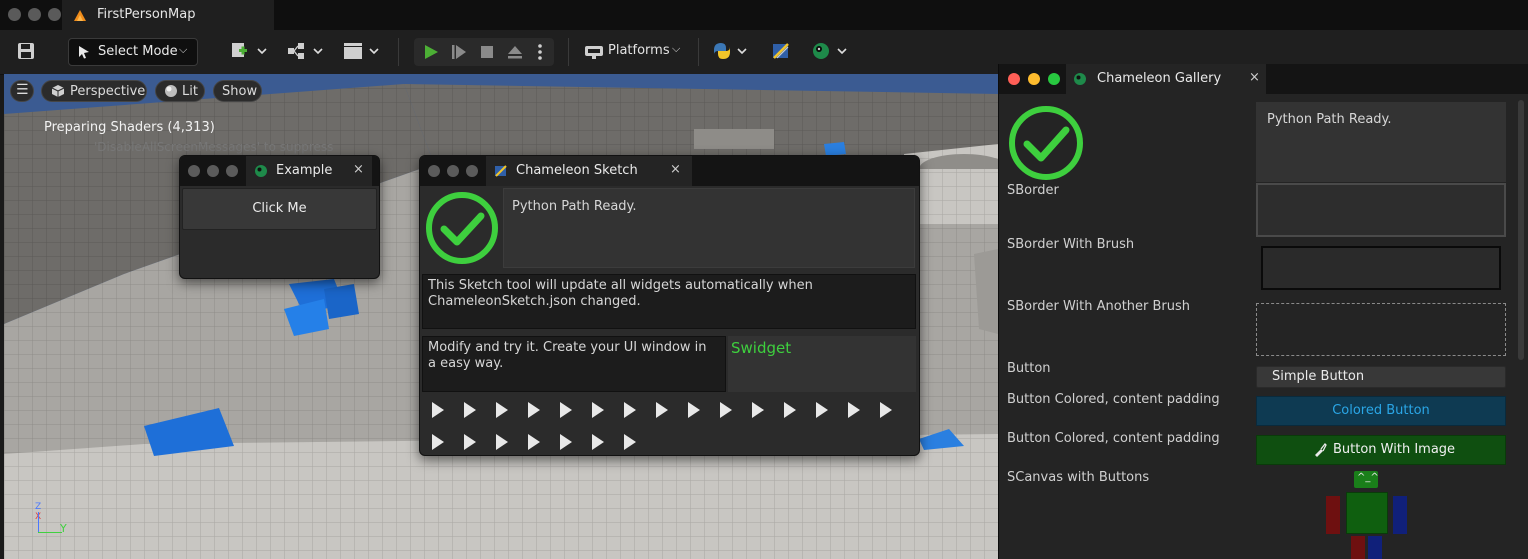 Image resolution: width=1528 pixels, height=559 pixels. Describe the element at coordinates (108, 91) in the screenshot. I see `perspective-label: Perspective` at that location.